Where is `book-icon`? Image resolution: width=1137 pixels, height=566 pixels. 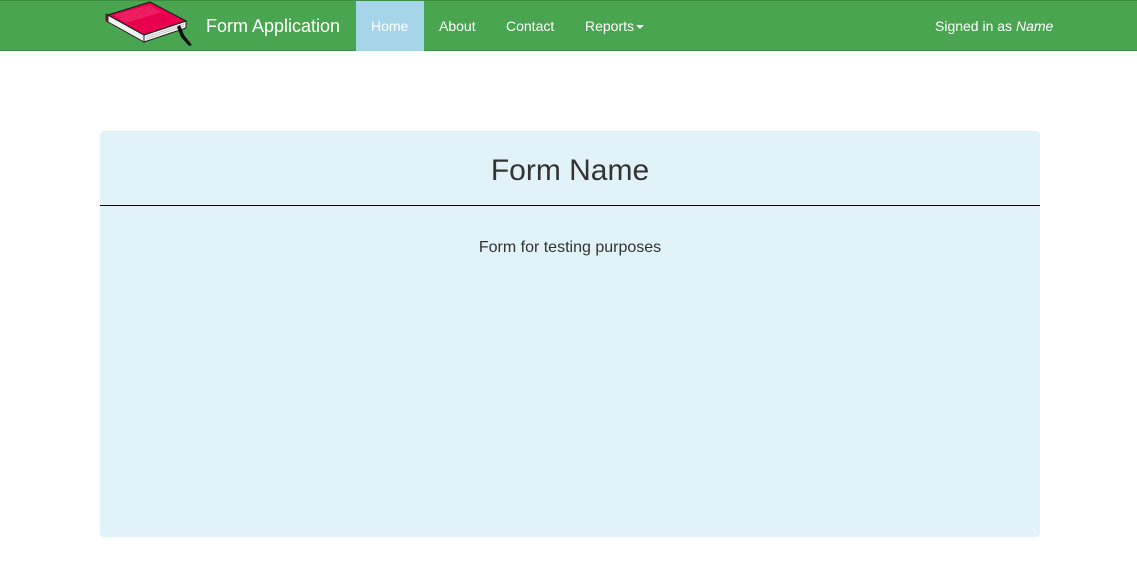
book-icon is located at coordinates (150, 25).